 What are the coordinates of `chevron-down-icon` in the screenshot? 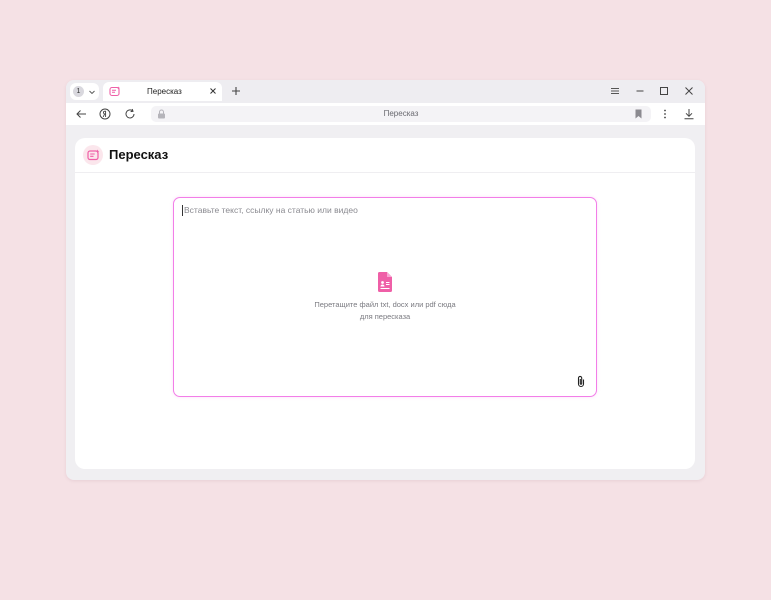 It's located at (92, 92).